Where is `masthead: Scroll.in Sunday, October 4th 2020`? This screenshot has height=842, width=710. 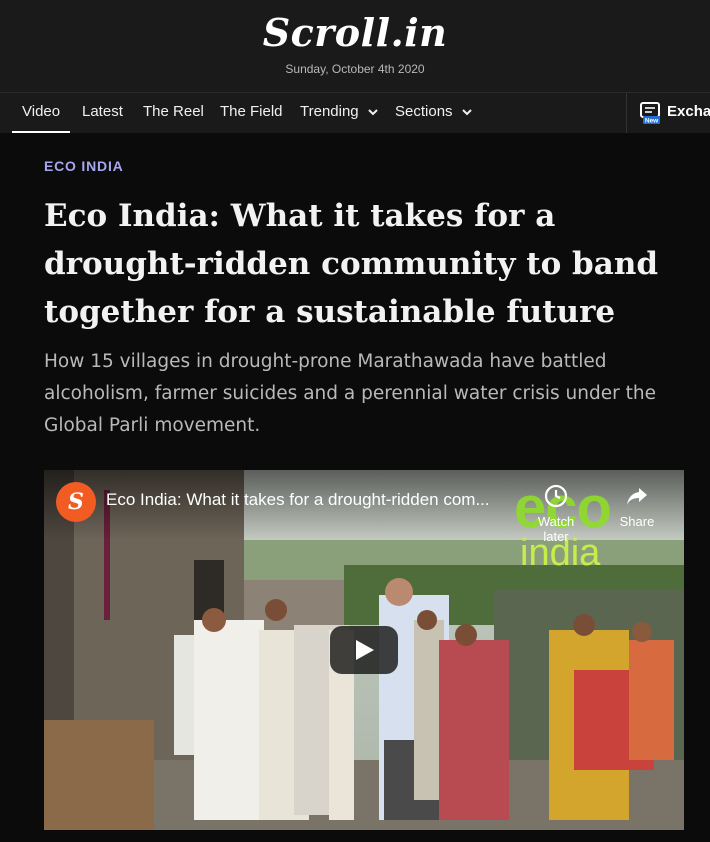
masthead: Scroll.in Sunday, October 4th 2020 is located at coordinates (355, 46).